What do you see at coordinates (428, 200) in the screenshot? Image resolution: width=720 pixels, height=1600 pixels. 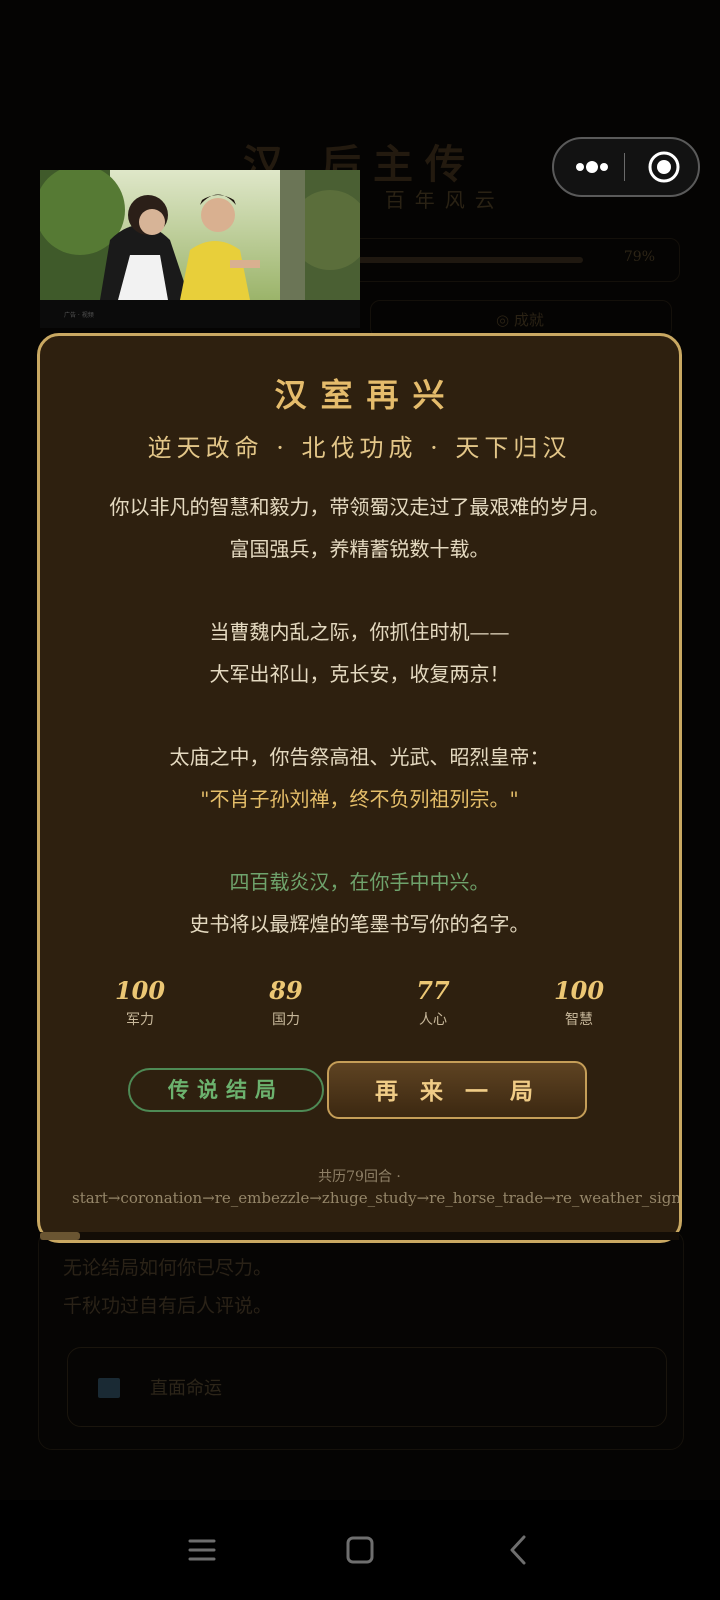 I see `background-subtitle: · 百年风云` at bounding box center [428, 200].